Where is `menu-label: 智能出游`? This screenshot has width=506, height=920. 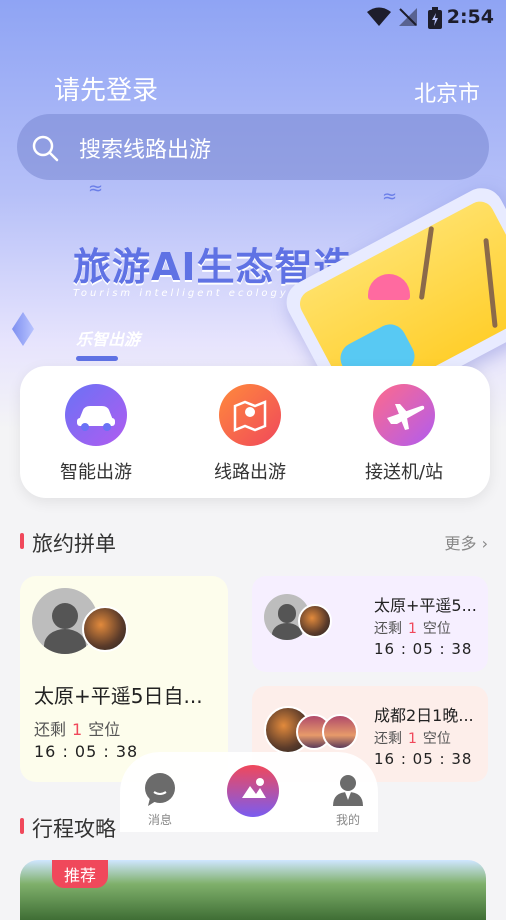 menu-label: 智能出游 is located at coordinates (96, 472).